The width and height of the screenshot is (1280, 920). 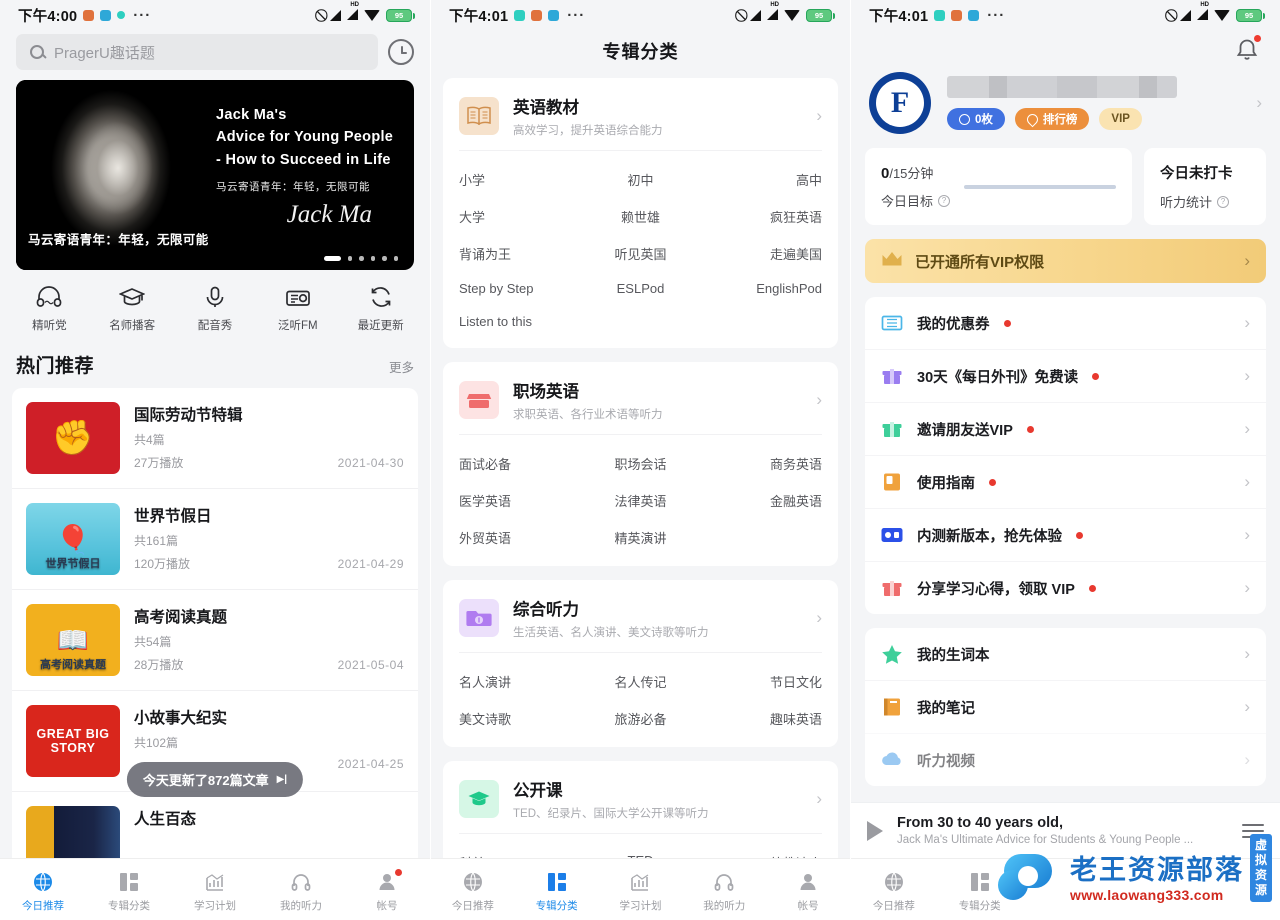 What do you see at coordinates (1052, 119) in the screenshot?
I see `badge-ranking: 排行榜` at bounding box center [1052, 119].